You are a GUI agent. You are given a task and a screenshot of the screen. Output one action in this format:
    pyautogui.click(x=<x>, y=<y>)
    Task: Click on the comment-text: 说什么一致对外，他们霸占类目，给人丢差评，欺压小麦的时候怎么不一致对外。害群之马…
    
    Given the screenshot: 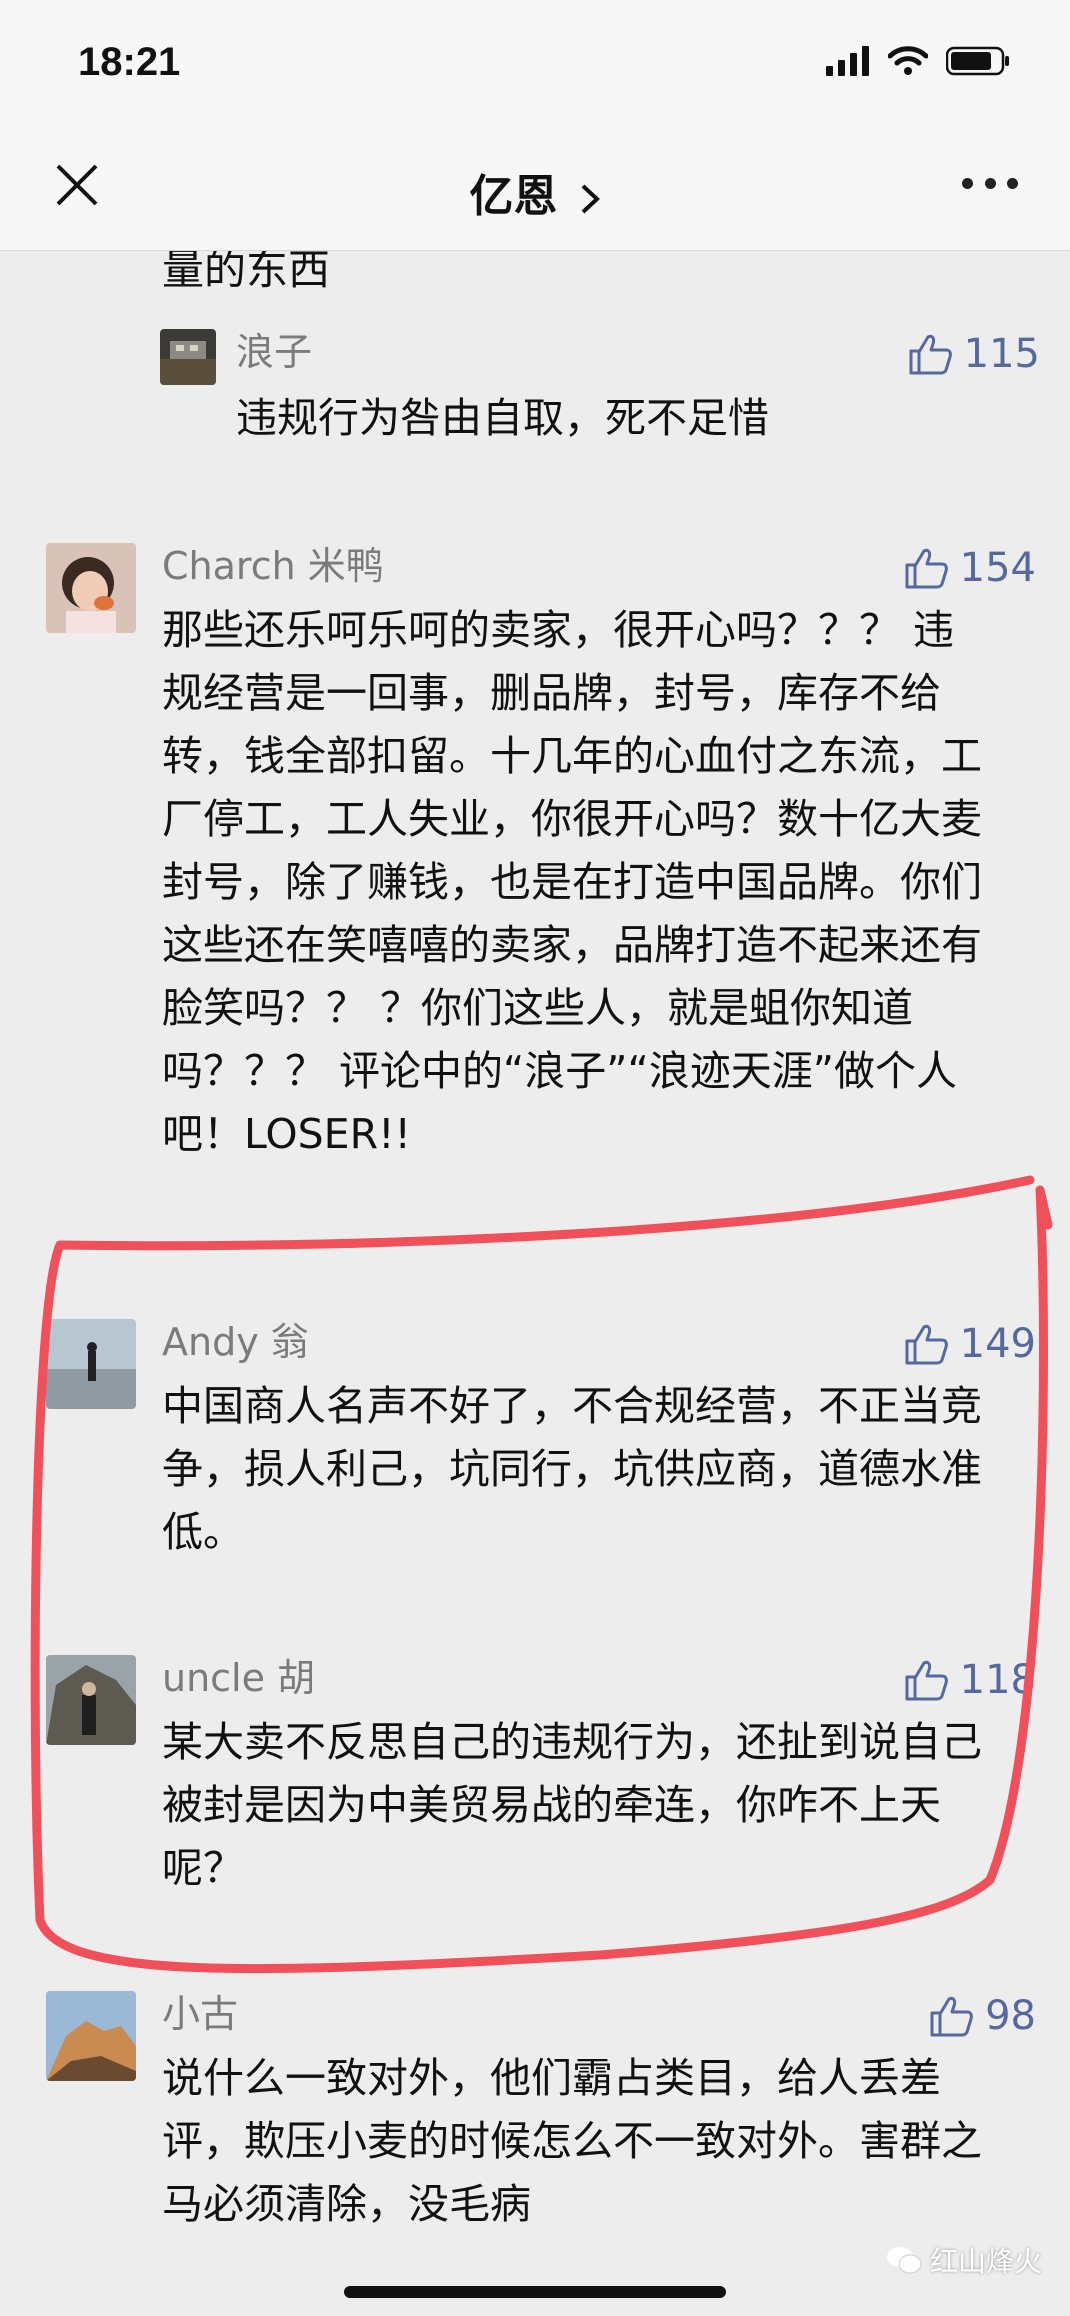 What is the action you would take?
    pyautogui.click(x=572, y=2141)
    